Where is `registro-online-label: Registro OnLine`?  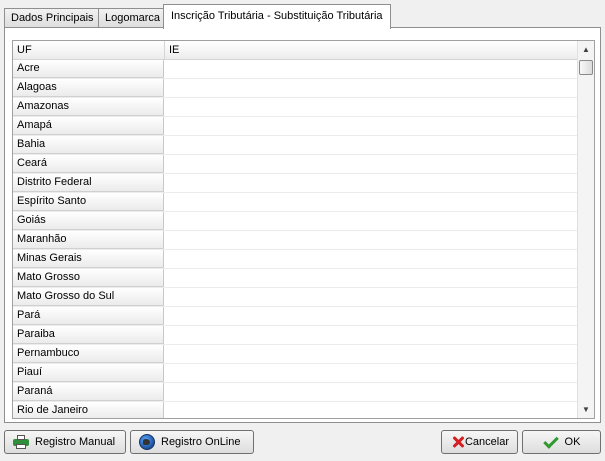 registro-online-label: Registro OnLine is located at coordinates (201, 442).